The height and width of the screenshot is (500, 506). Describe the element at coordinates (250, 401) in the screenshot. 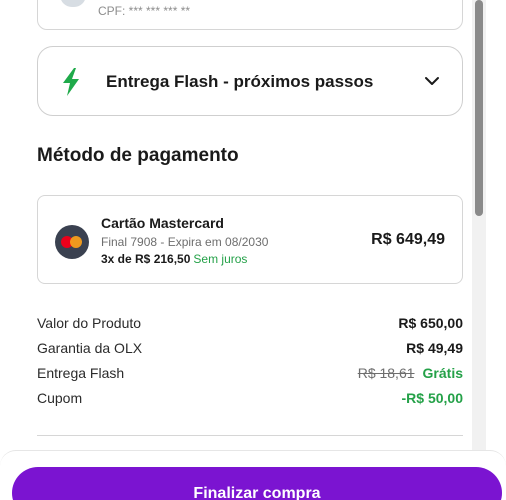

I see `summary-row-coupon: Cupom -R$ 50,00` at that location.